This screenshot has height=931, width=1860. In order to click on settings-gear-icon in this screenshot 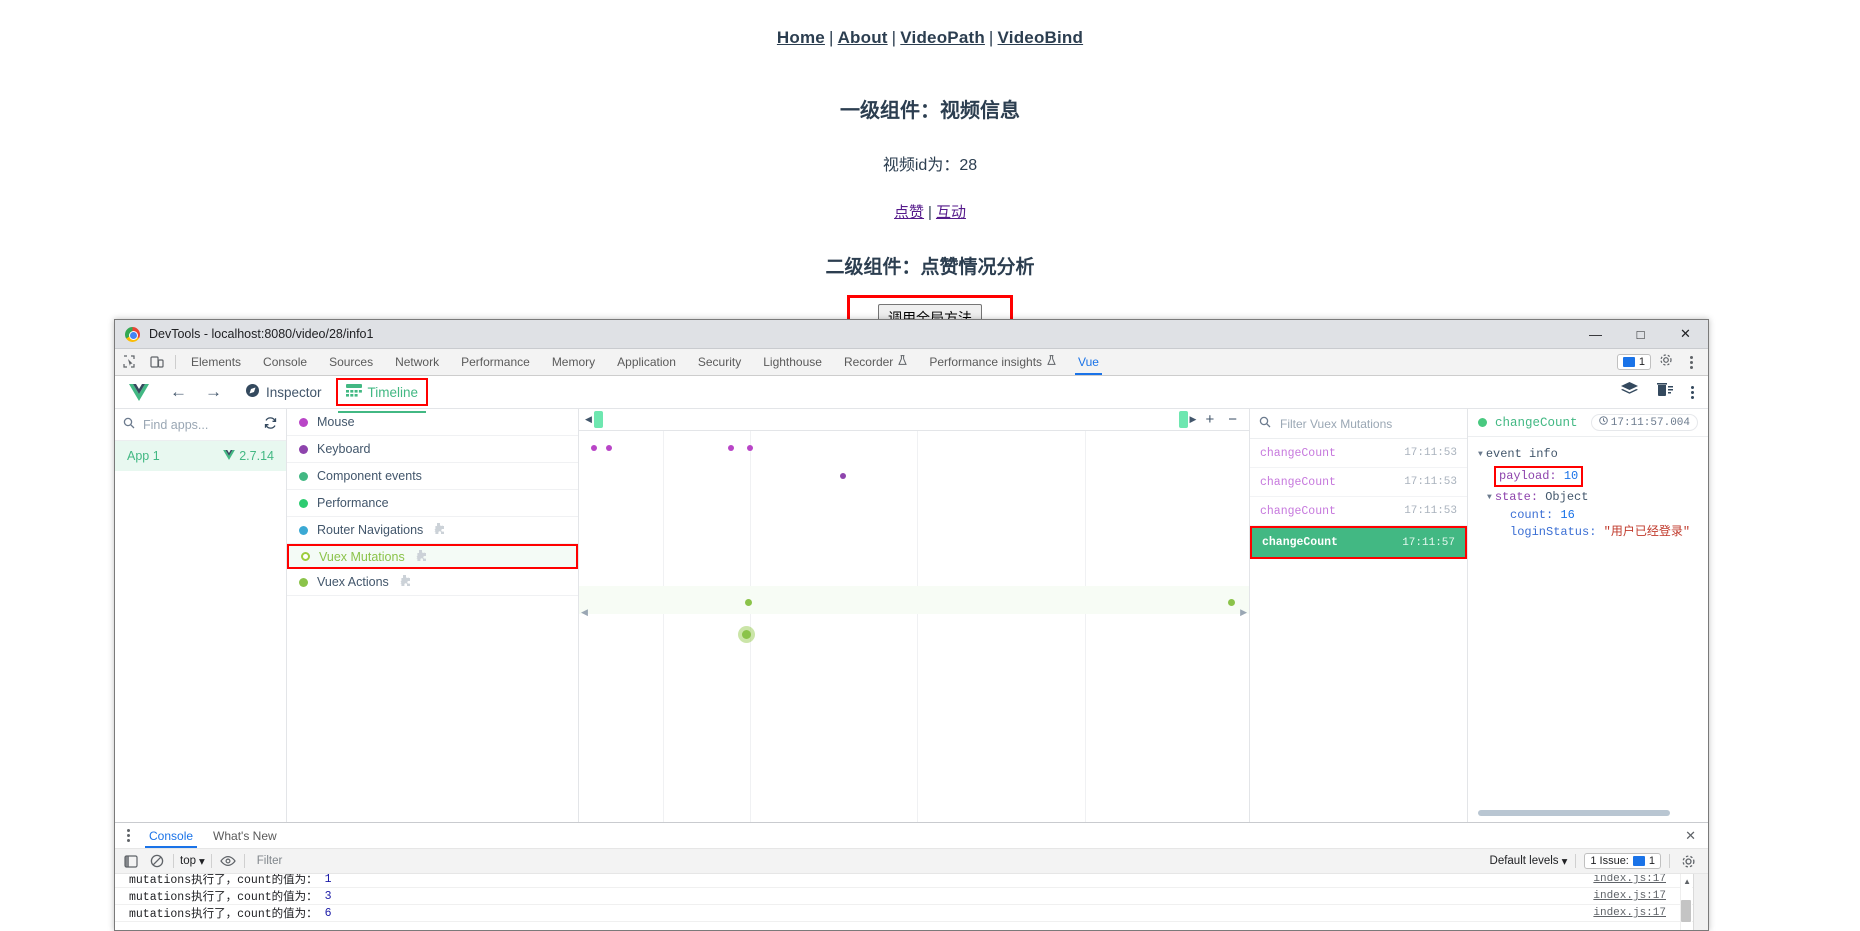, I will do `click(1666, 362)`.